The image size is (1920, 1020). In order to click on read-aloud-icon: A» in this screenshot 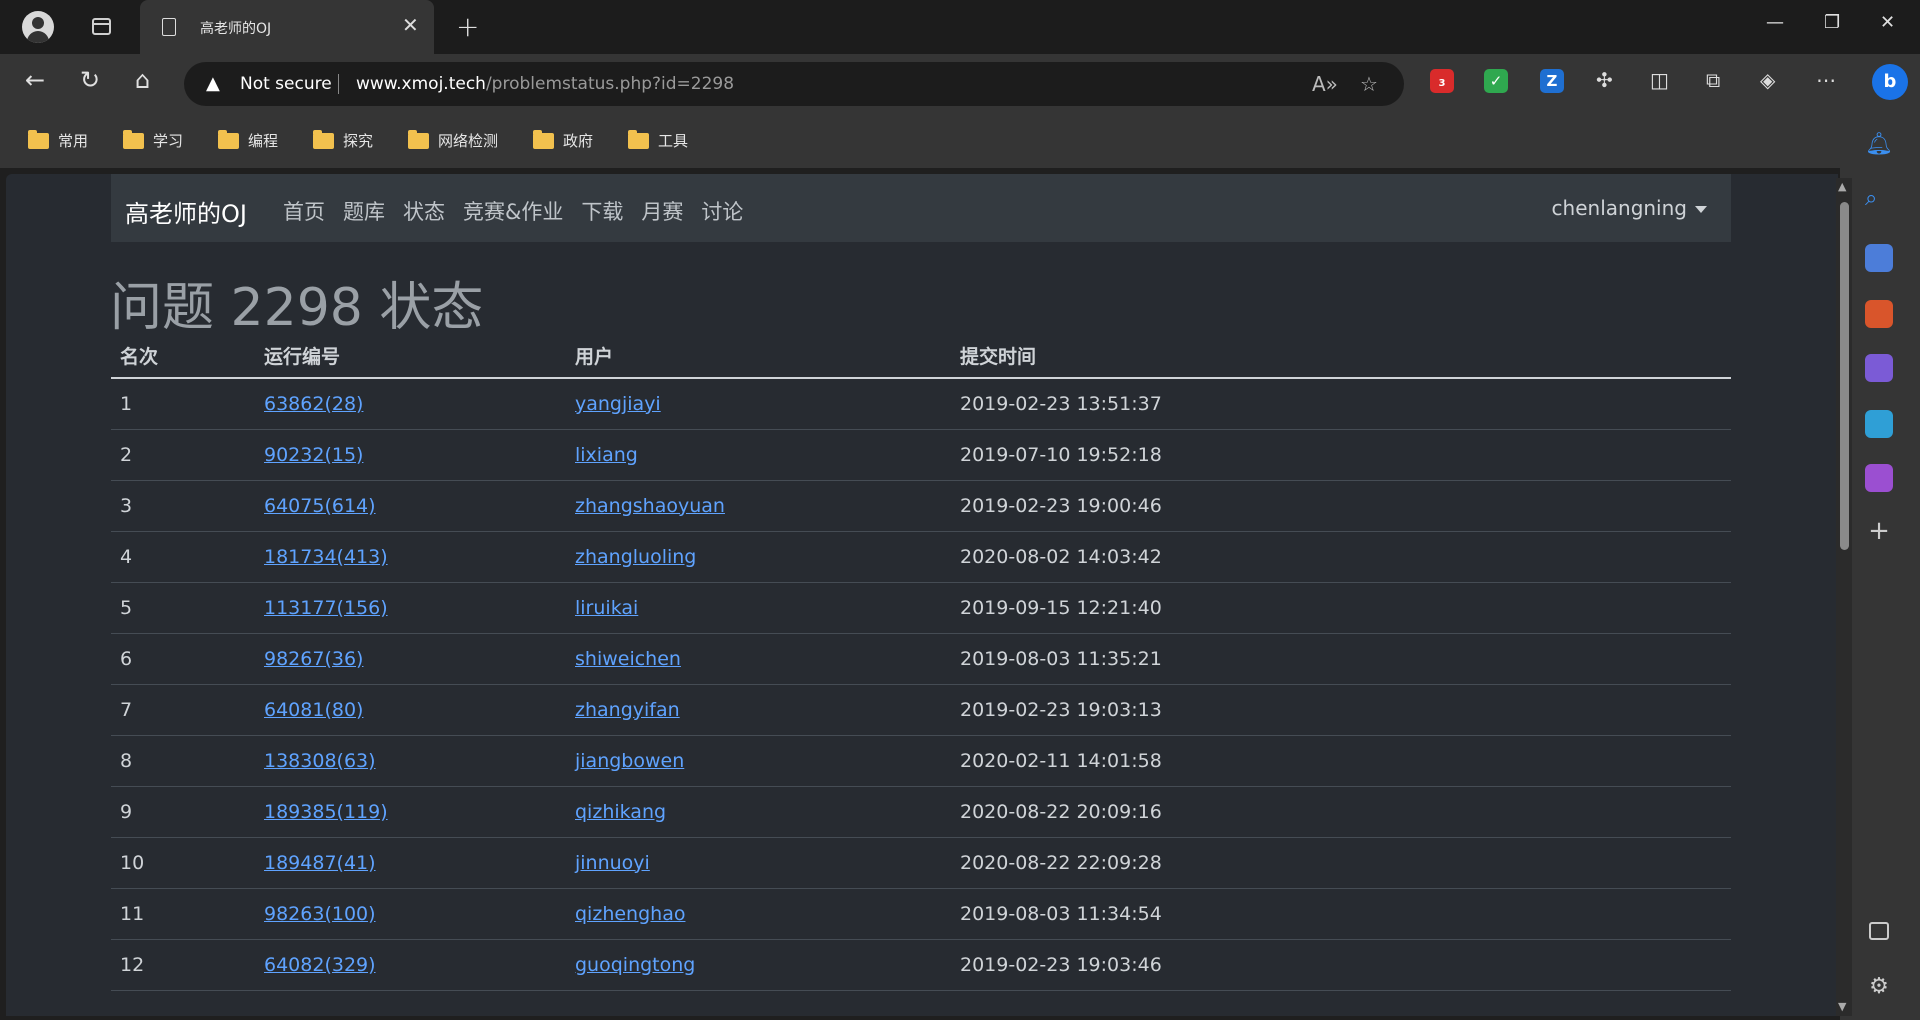, I will do `click(1325, 84)`.